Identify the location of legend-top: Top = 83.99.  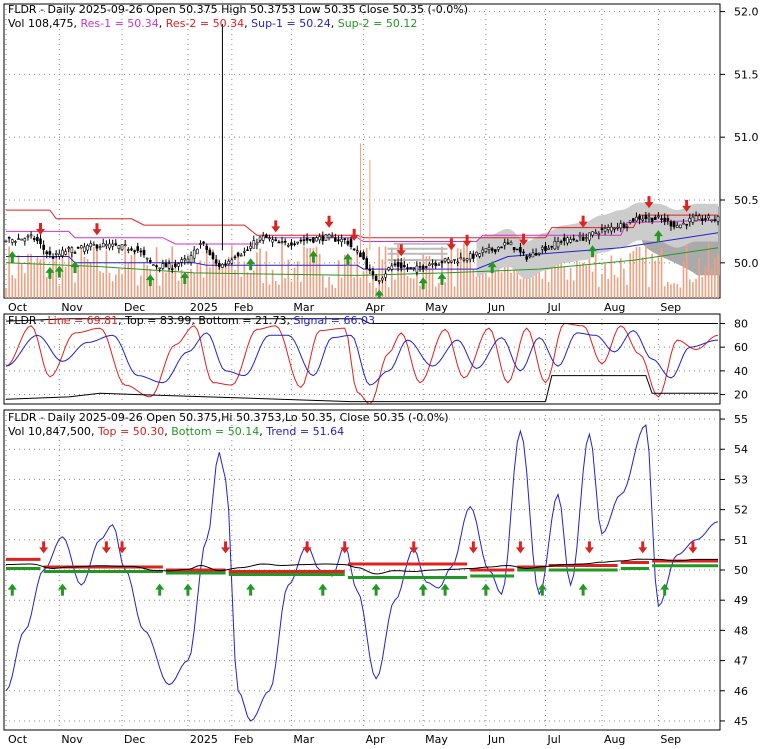
(157, 320).